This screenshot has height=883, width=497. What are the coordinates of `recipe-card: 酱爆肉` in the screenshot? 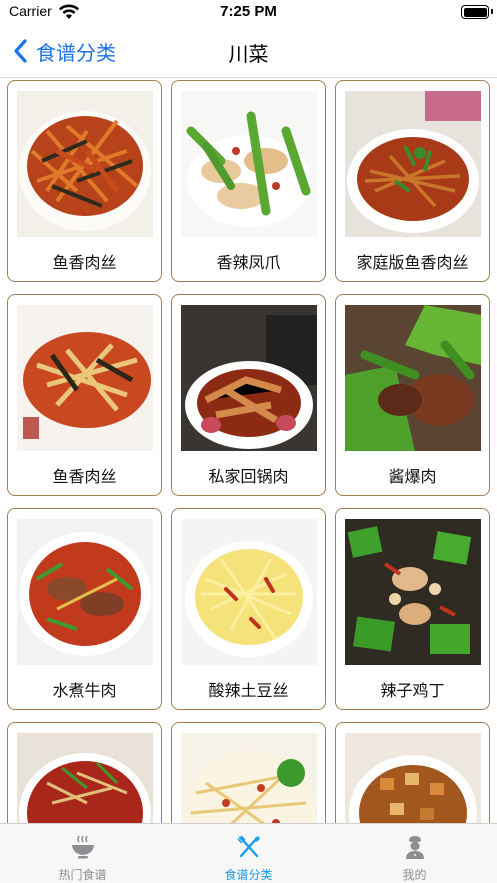 It's located at (412, 395).